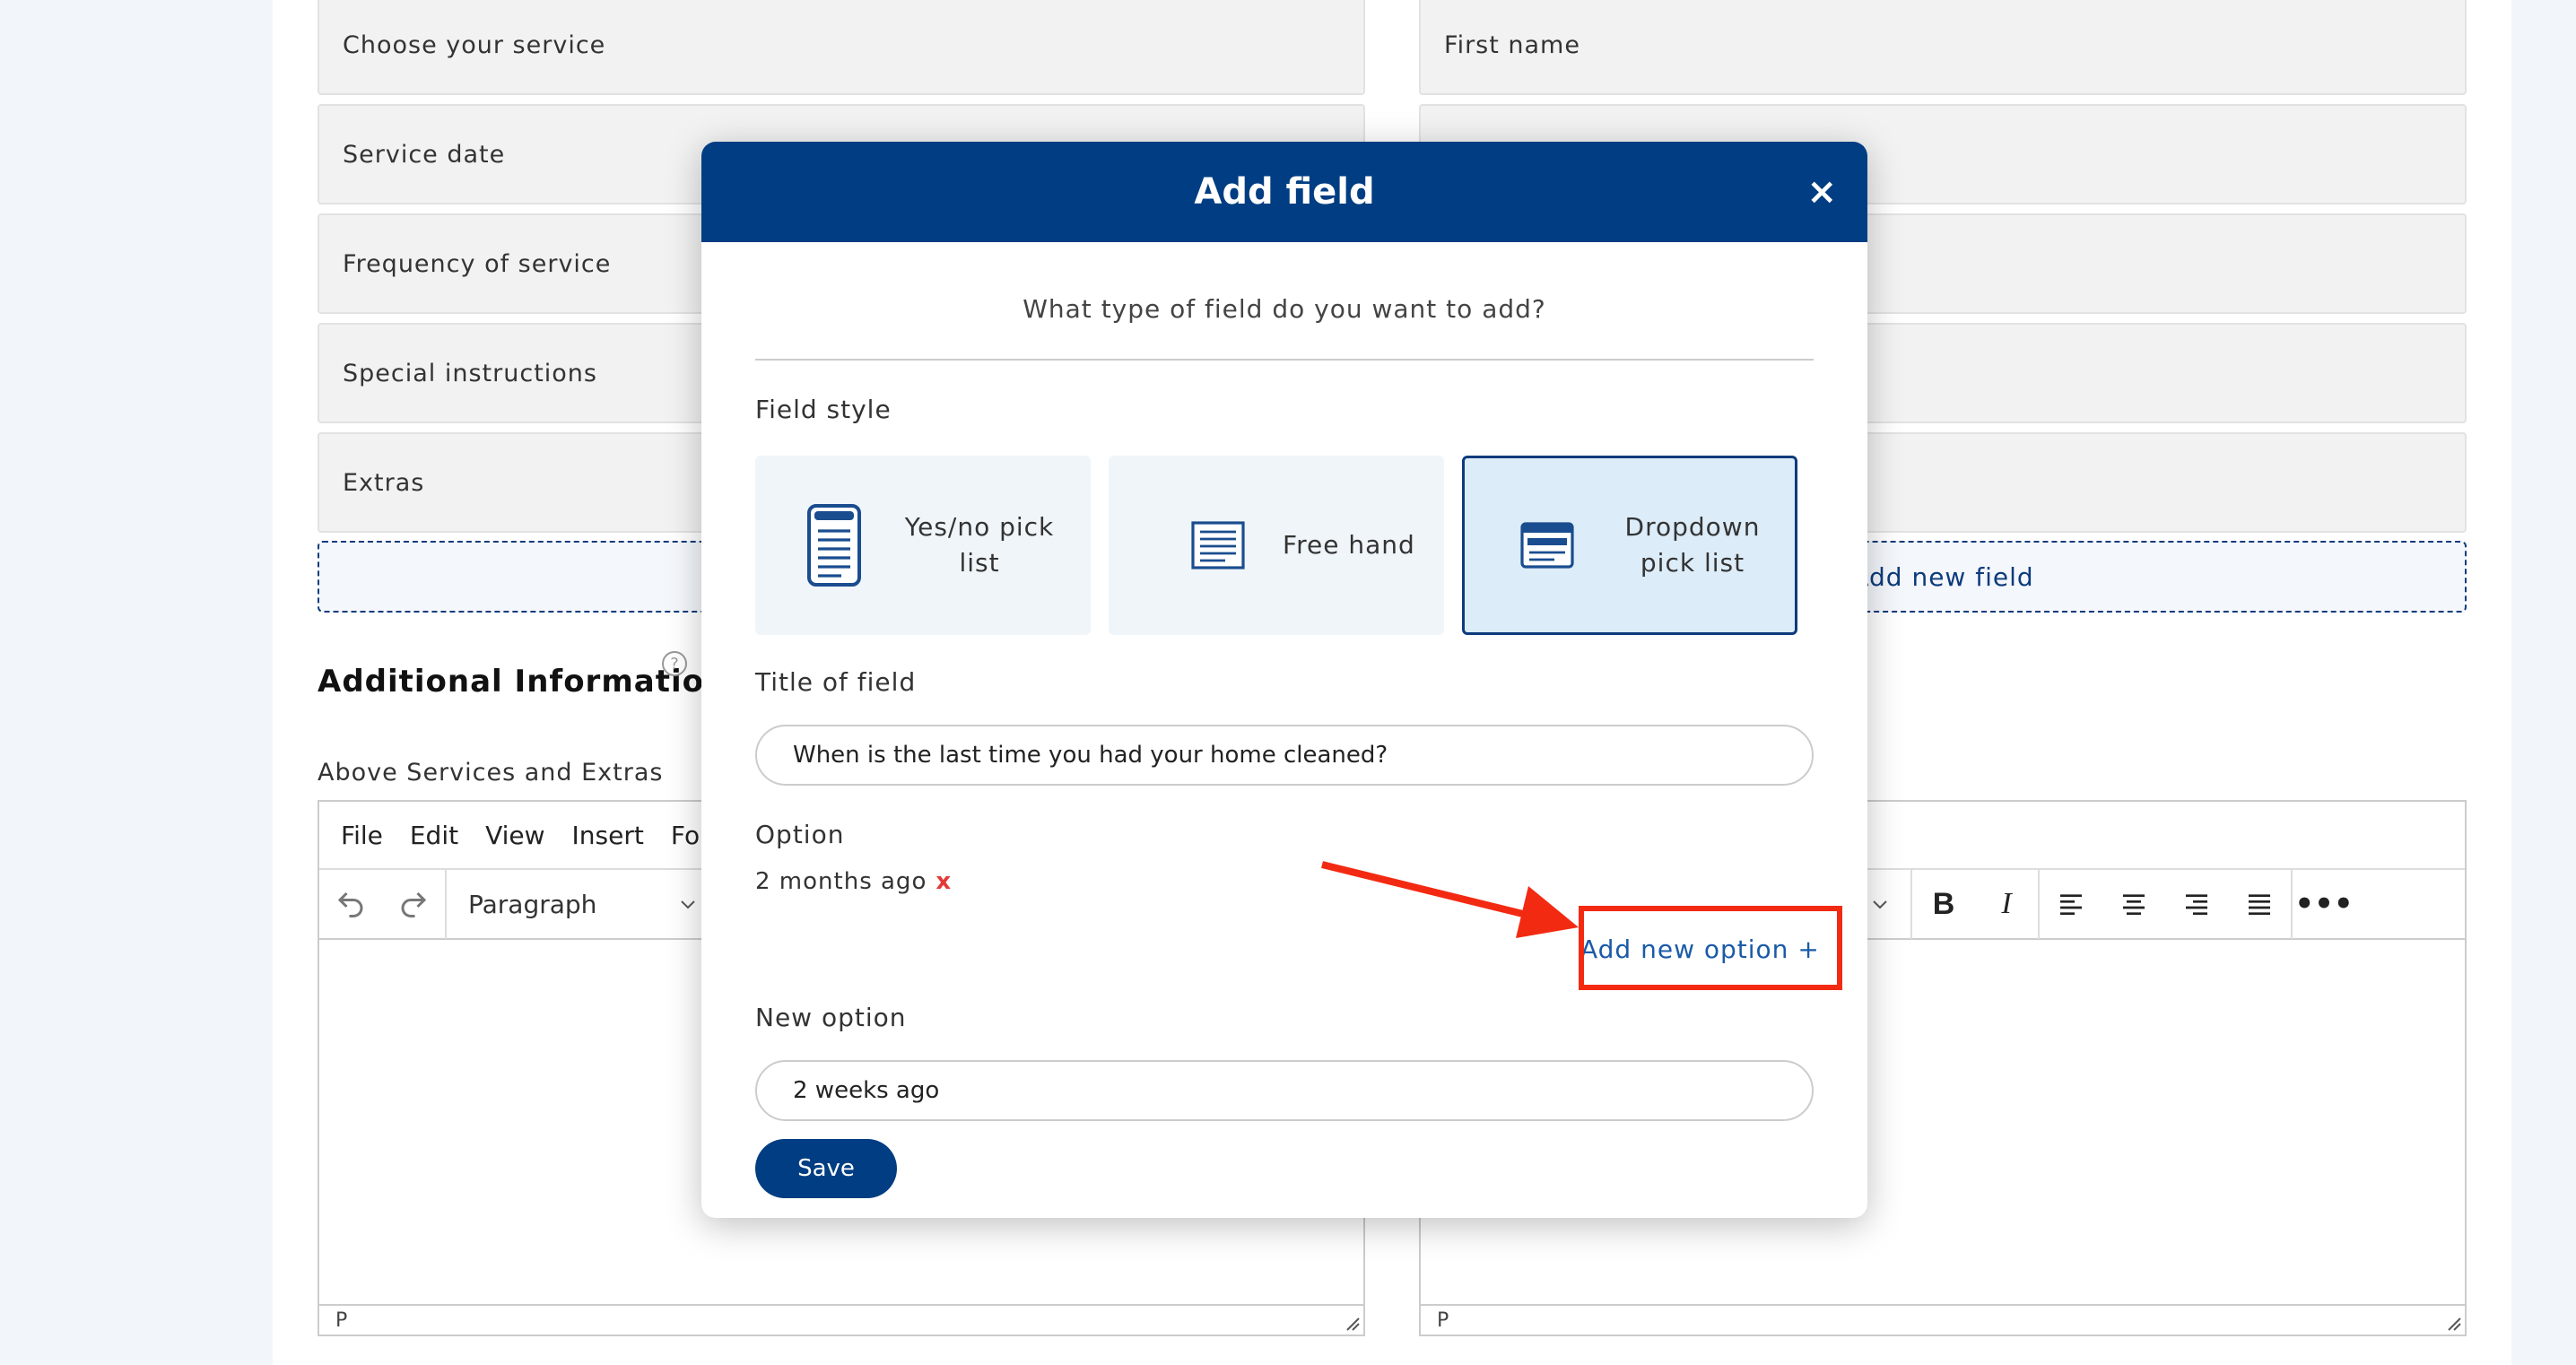 Image resolution: width=2576 pixels, height=1365 pixels. I want to click on field-choose-service: Choose your service, so click(841, 47).